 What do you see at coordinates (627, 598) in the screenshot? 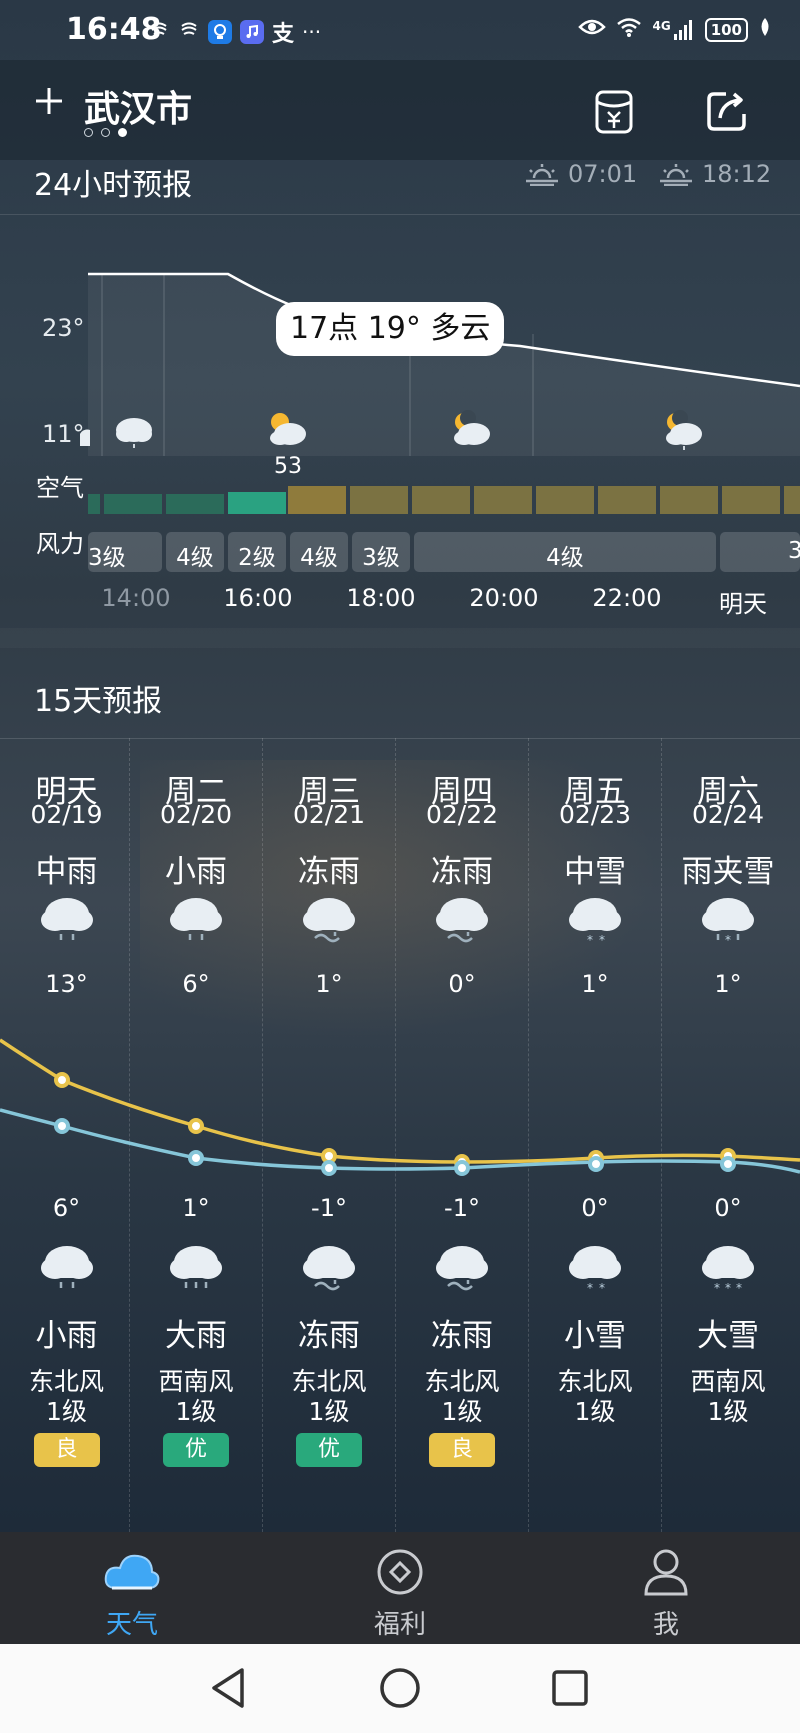
I see `time-tick: 22:00` at bounding box center [627, 598].